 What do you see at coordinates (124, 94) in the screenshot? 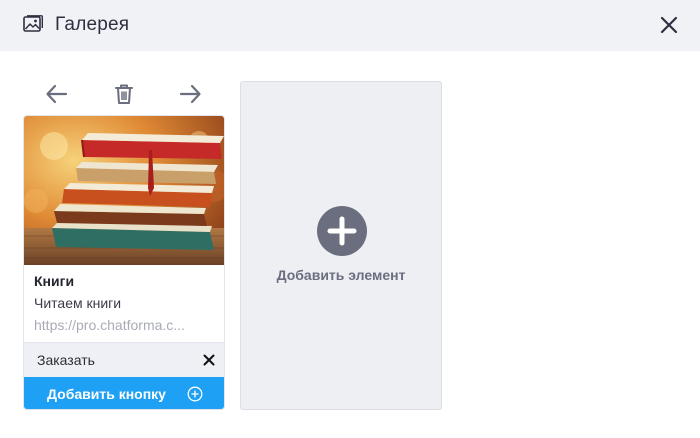
I see `trash-icon` at bounding box center [124, 94].